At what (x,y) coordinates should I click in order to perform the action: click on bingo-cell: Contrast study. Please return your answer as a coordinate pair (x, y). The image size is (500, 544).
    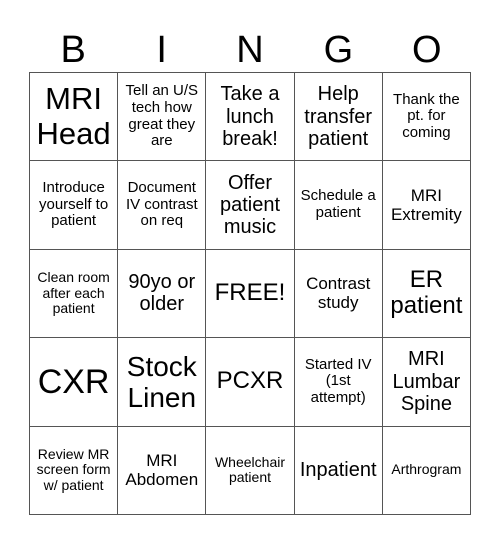
    Looking at the image, I should click on (338, 294).